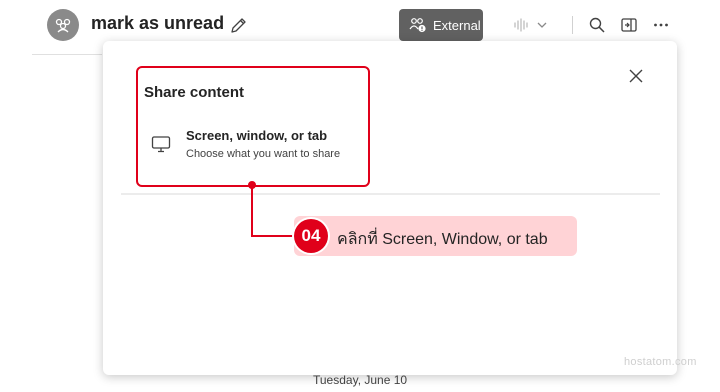 The width and height of the screenshot is (720, 392). What do you see at coordinates (390, 194) in the screenshot?
I see `panel-divider` at bounding box center [390, 194].